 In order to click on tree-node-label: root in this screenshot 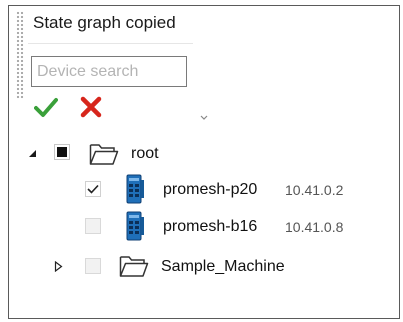, I will do `click(145, 153)`.